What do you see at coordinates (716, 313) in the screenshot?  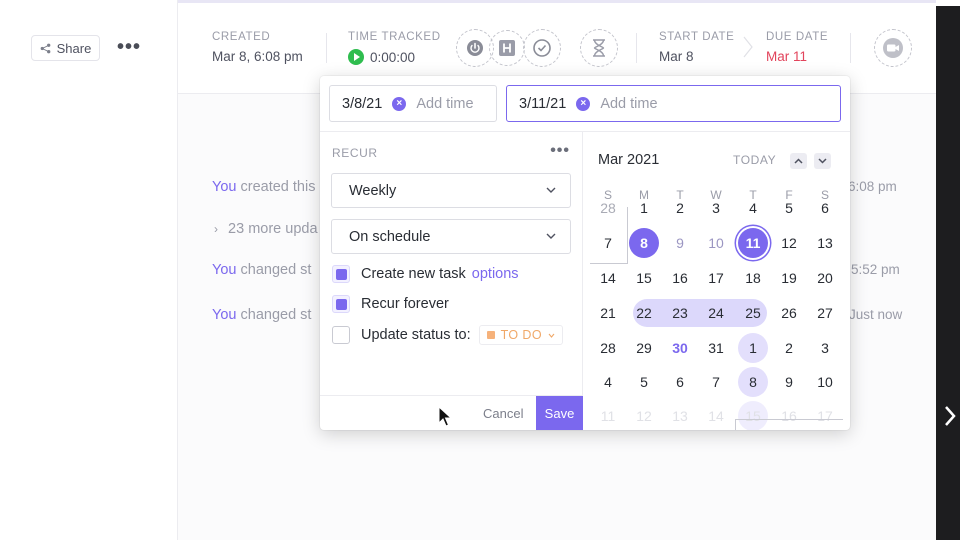 I see `calendar-day: 24` at bounding box center [716, 313].